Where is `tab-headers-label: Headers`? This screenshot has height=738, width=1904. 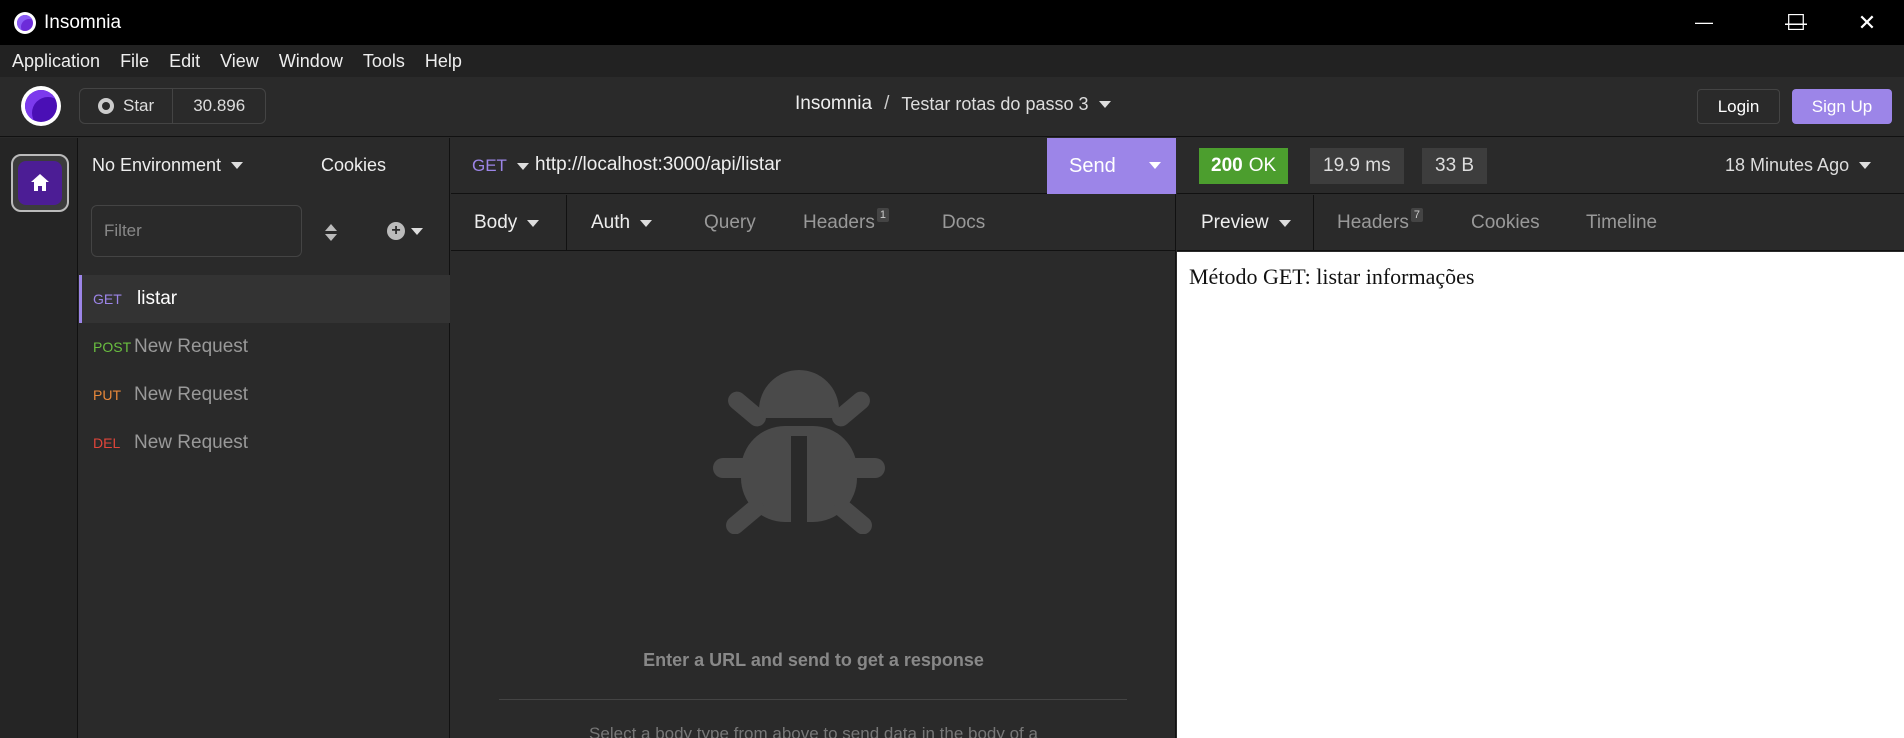
tab-headers-label: Headers is located at coordinates (839, 222).